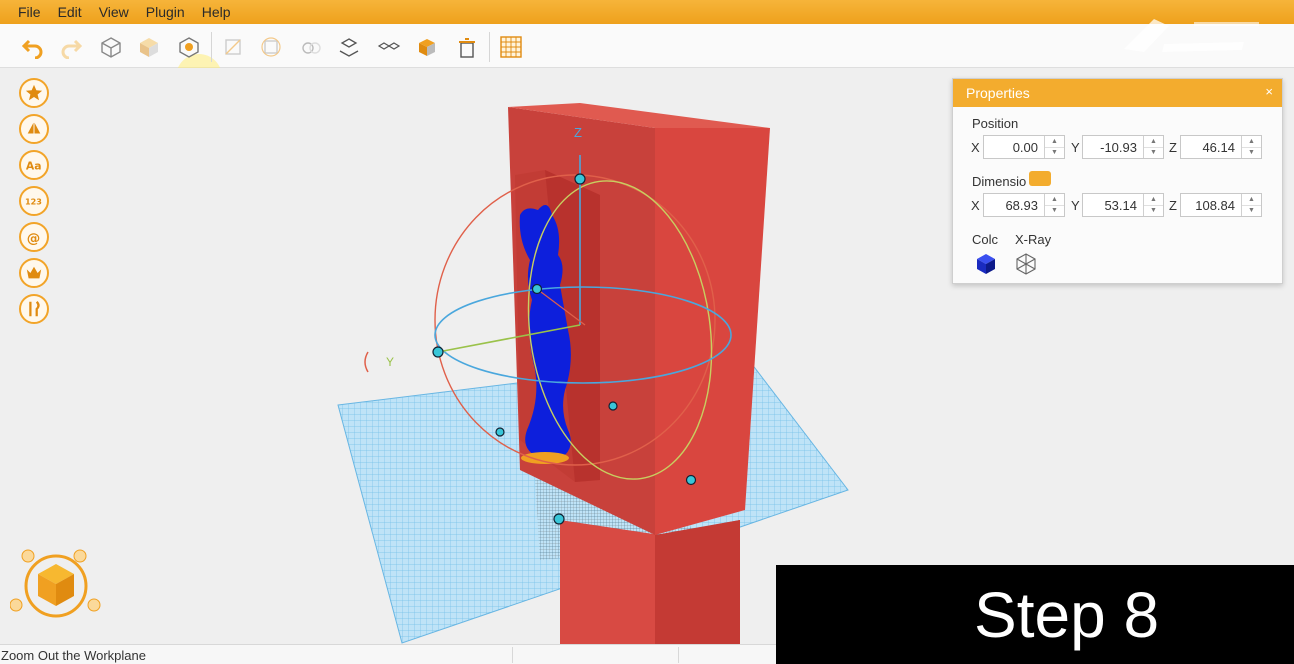 The width and height of the screenshot is (1294, 664). Describe the element at coordinates (986, 264) in the screenshot. I see `color-swatch-icon` at that location.